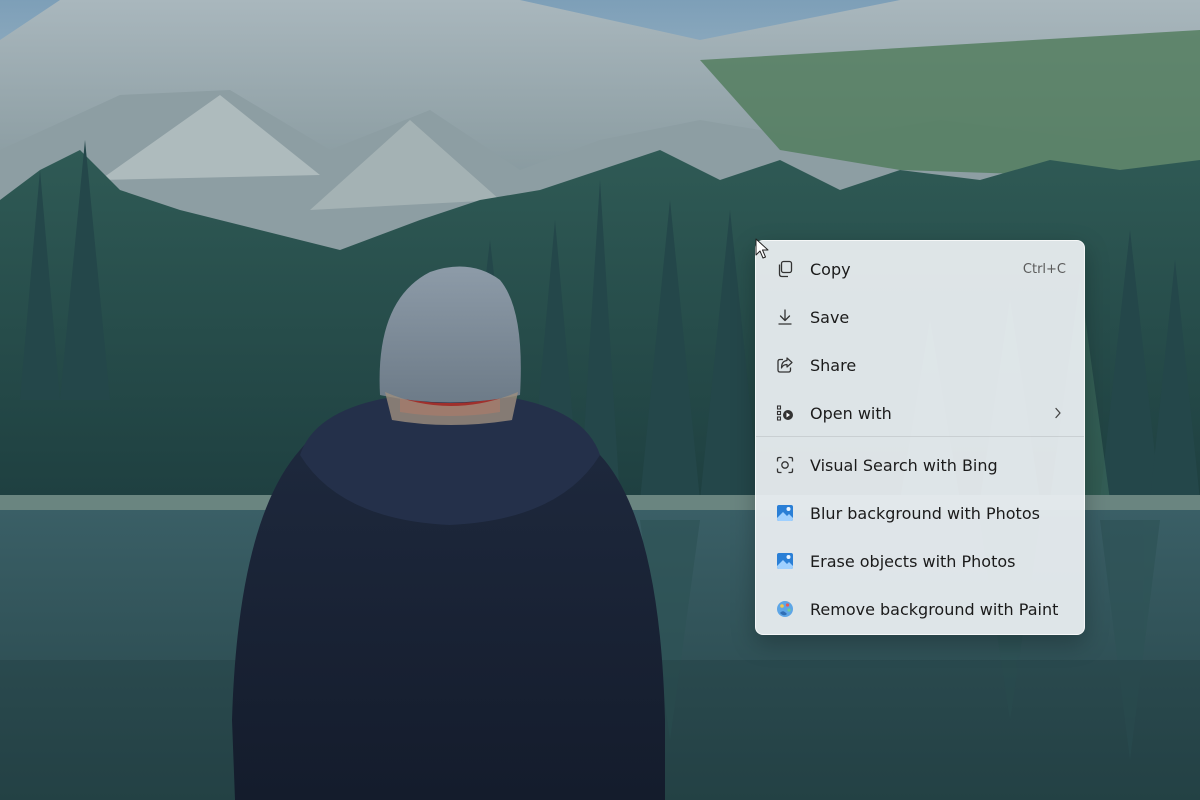  What do you see at coordinates (762, 248) in the screenshot?
I see `mouse-cursor-icon` at bounding box center [762, 248].